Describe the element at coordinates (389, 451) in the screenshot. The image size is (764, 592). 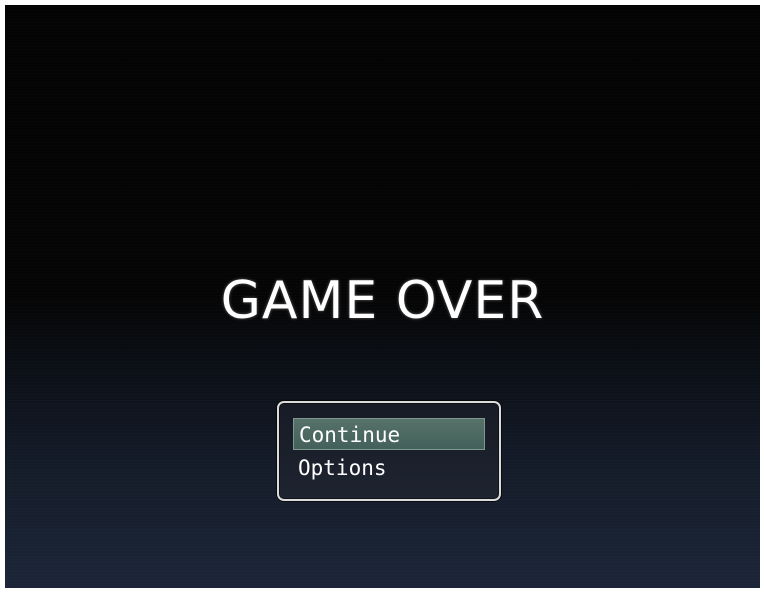
I see `choice-window: Continue Options` at that location.